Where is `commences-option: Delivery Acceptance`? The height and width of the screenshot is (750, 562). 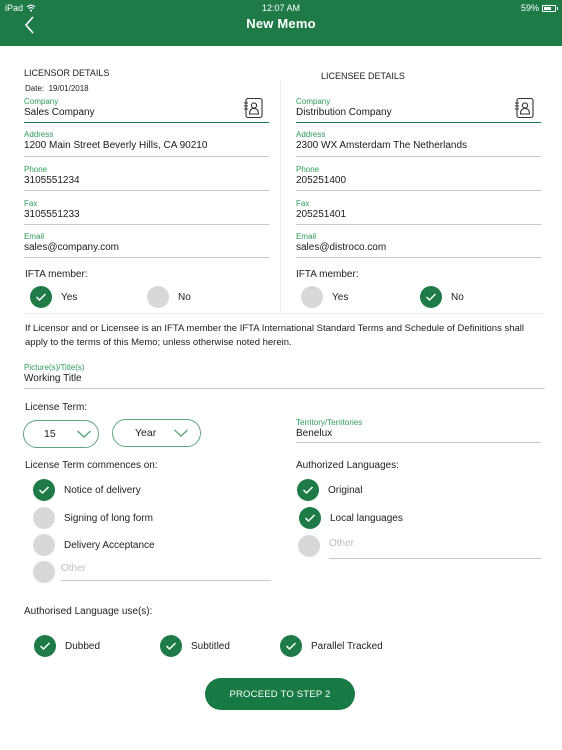
commences-option: Delivery Acceptance is located at coordinates (94, 545).